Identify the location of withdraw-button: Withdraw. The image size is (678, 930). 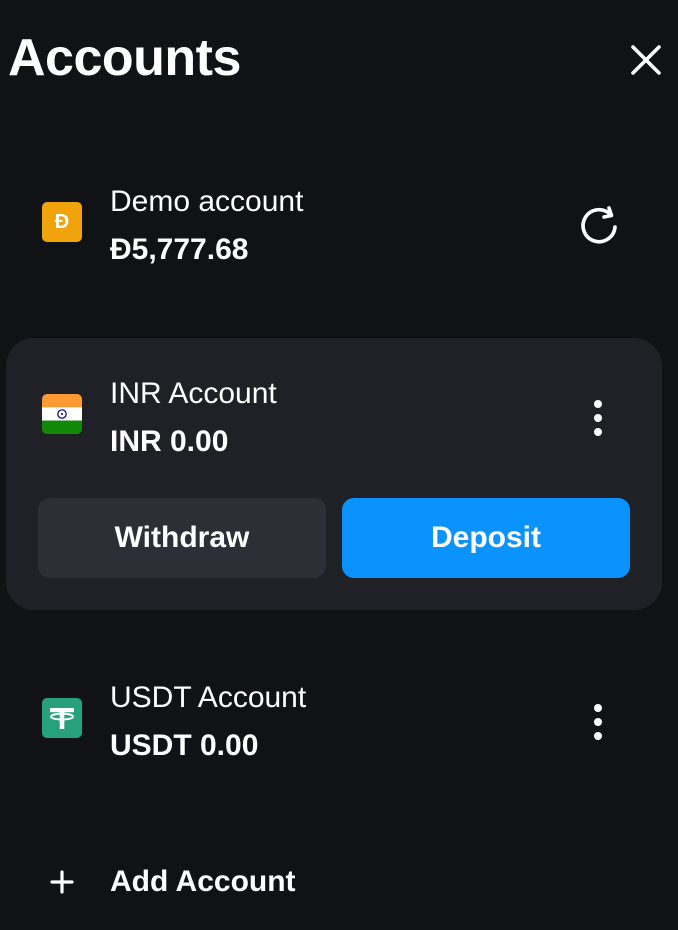
(182, 538).